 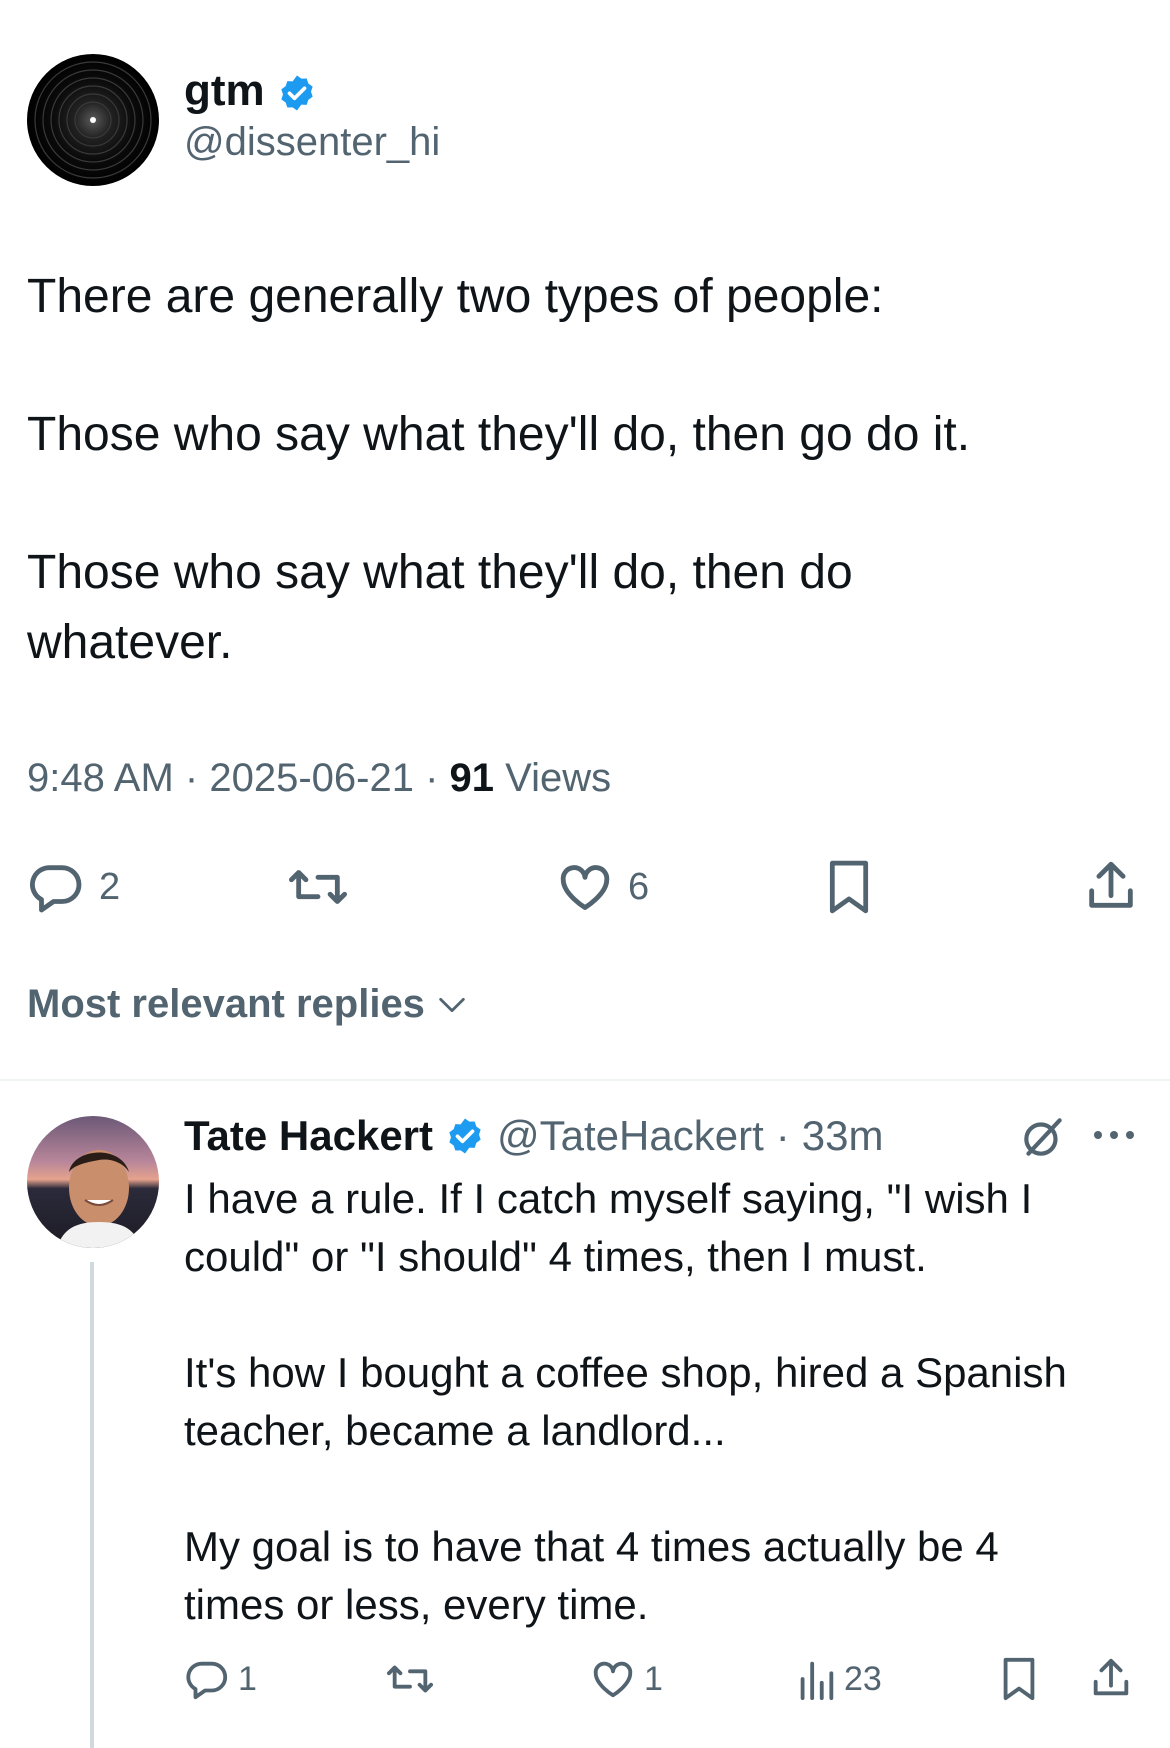 I want to click on reply-share-button, so click(x=1111, y=1678).